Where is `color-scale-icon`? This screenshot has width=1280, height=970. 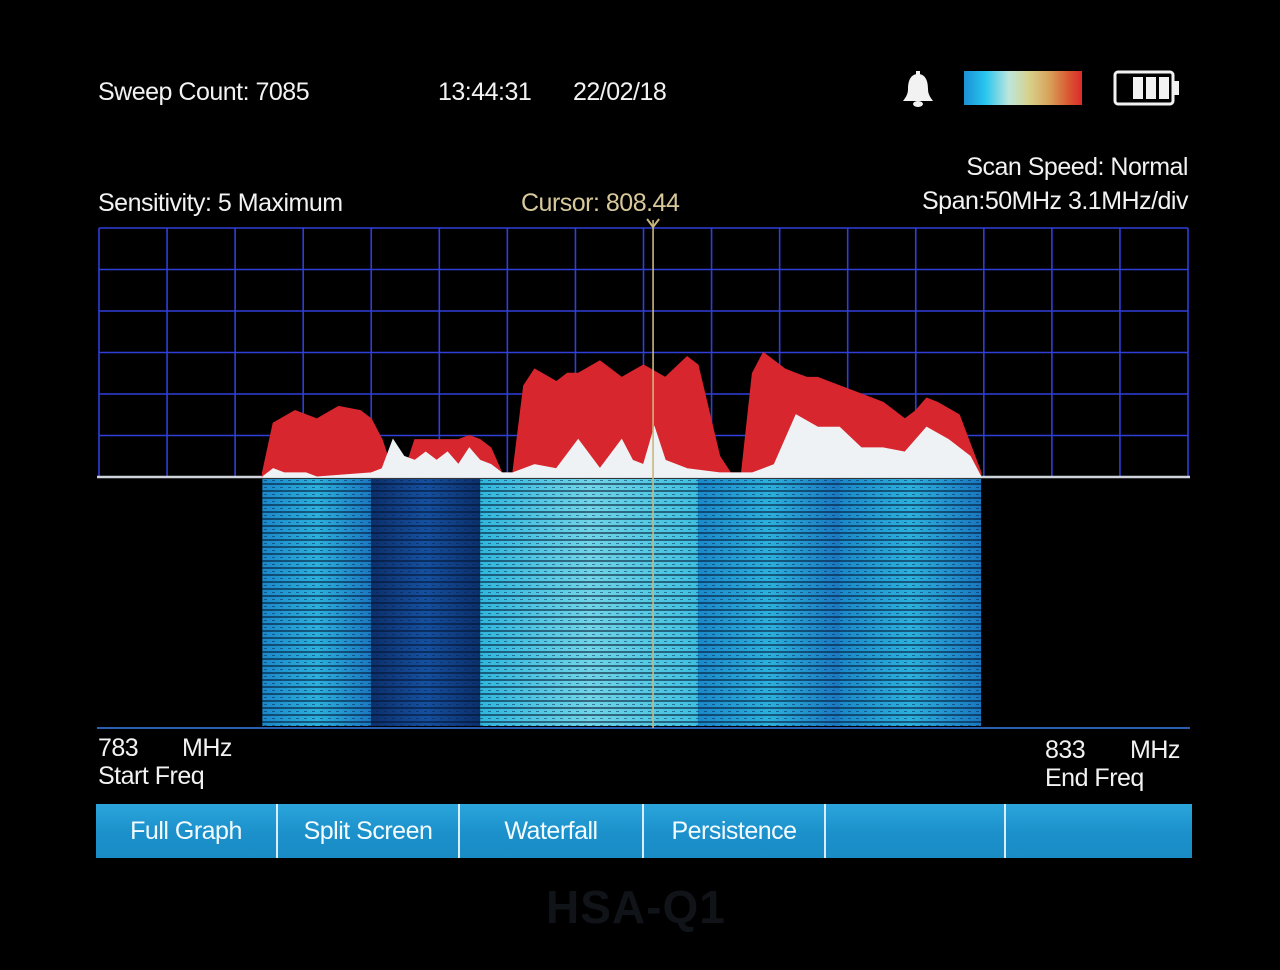
color-scale-icon is located at coordinates (1023, 88).